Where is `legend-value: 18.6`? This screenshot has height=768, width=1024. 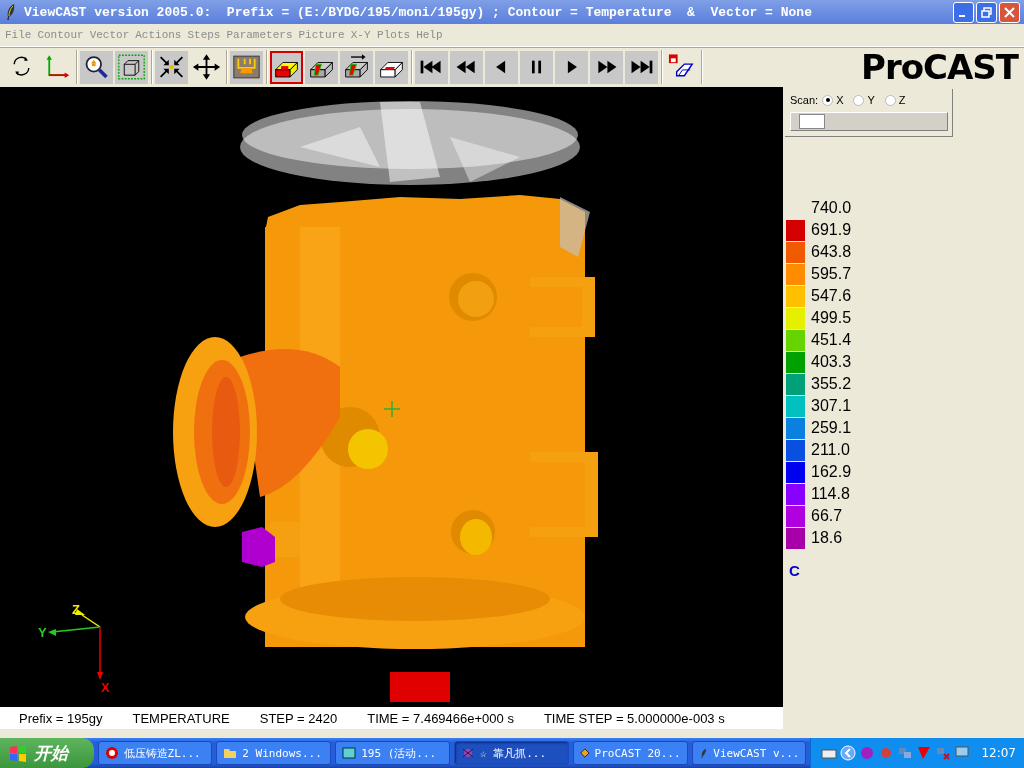
legend-value: 18.6 is located at coordinates (827, 538).